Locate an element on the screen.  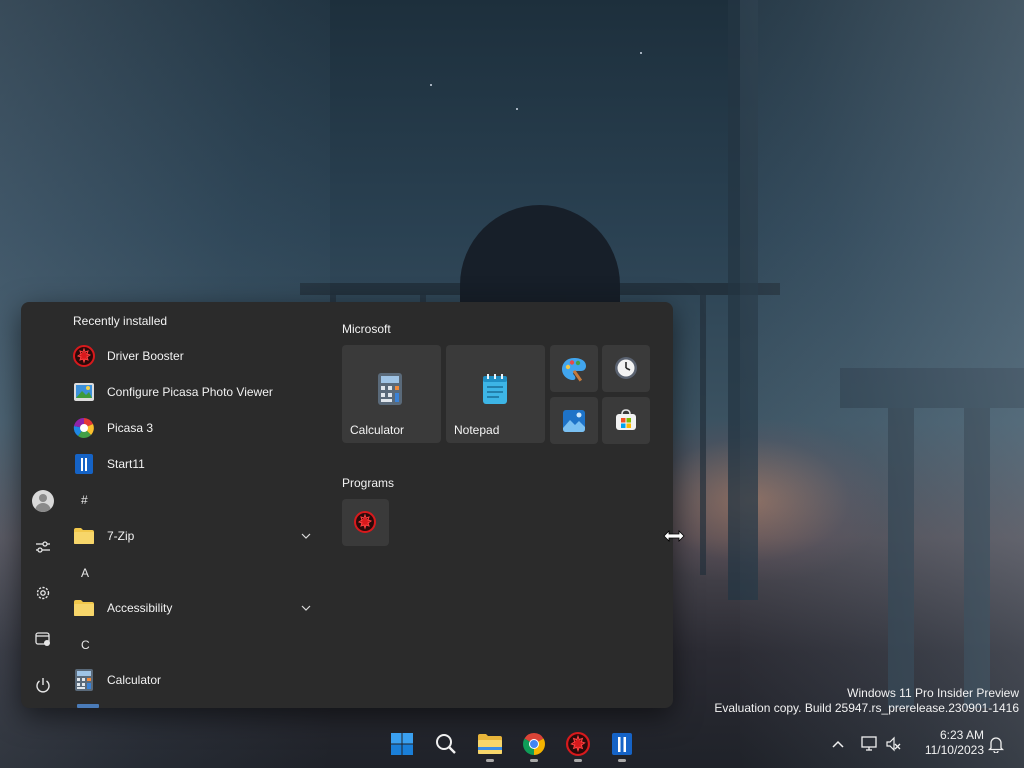
photos-icon is located at coordinates (574, 421).